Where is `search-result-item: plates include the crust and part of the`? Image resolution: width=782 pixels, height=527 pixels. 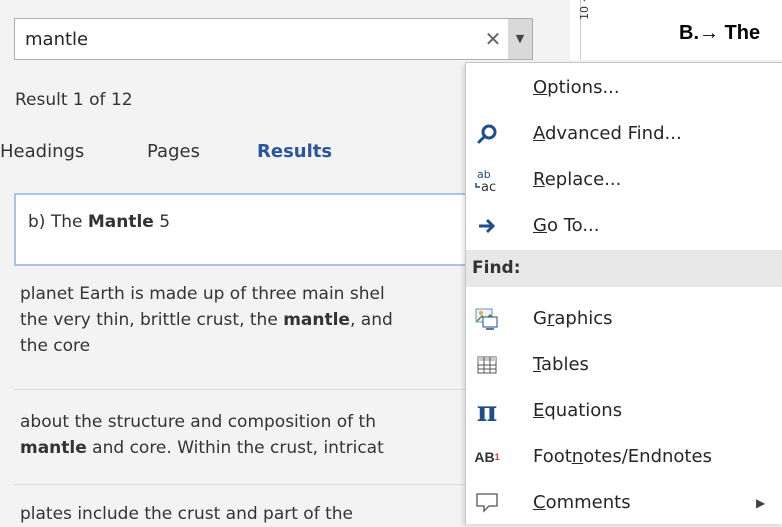 search-result-item: plates include the crust and part of the is located at coordinates (274, 514).